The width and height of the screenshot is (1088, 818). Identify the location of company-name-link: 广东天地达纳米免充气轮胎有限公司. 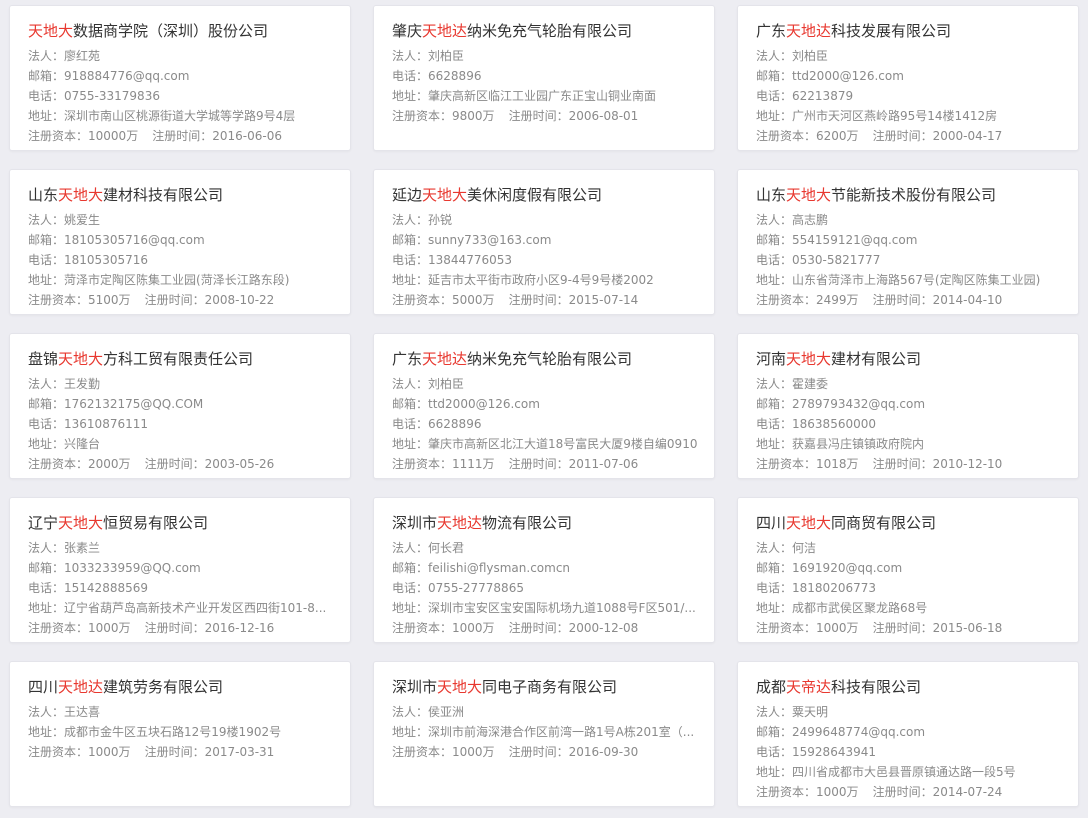
(548, 359).